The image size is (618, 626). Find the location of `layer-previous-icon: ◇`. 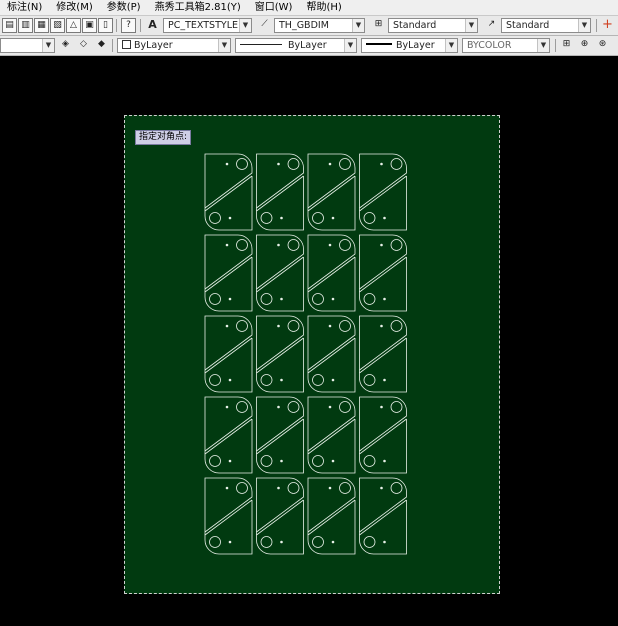

layer-previous-icon: ◇ is located at coordinates (83, 45).